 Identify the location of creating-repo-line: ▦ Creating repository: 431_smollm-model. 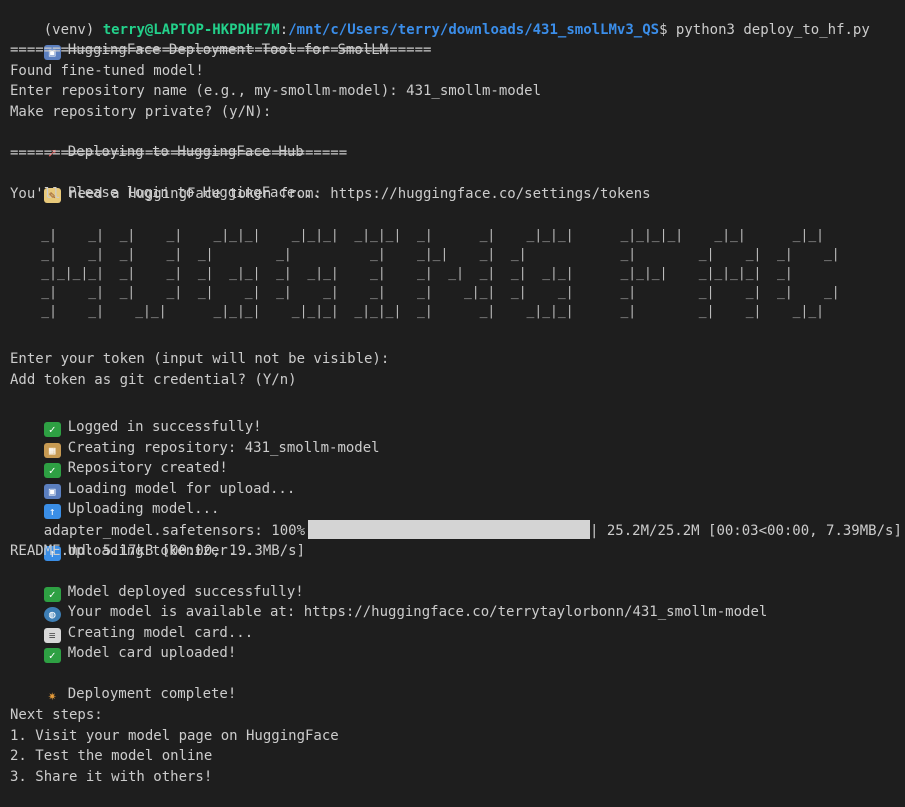
(195, 438).